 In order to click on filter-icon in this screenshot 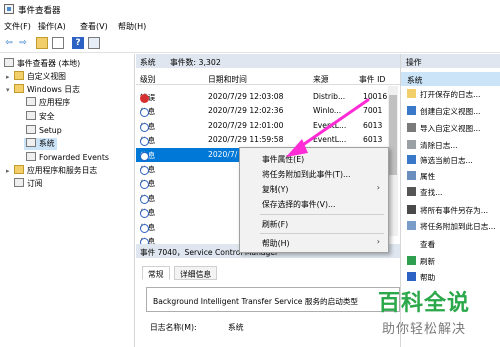, I will do `click(411, 110)`.